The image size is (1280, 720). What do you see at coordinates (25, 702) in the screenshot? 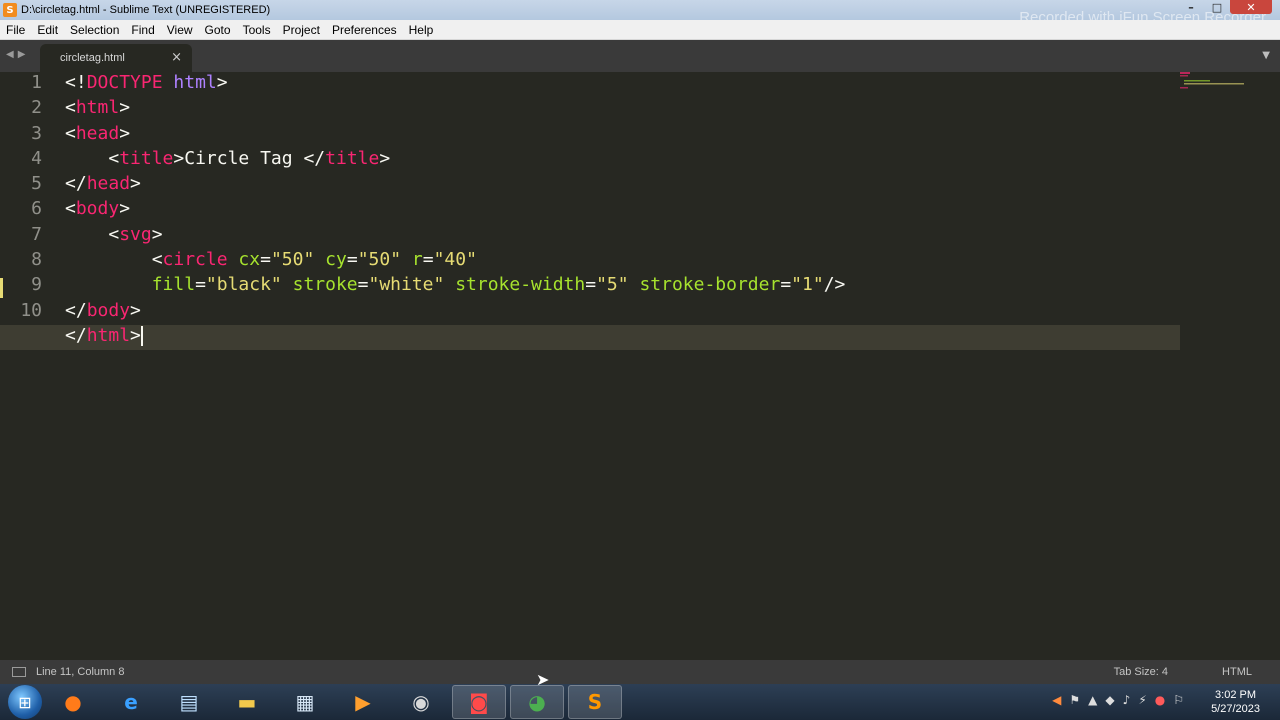
I see `start-button: ⊞` at bounding box center [25, 702].